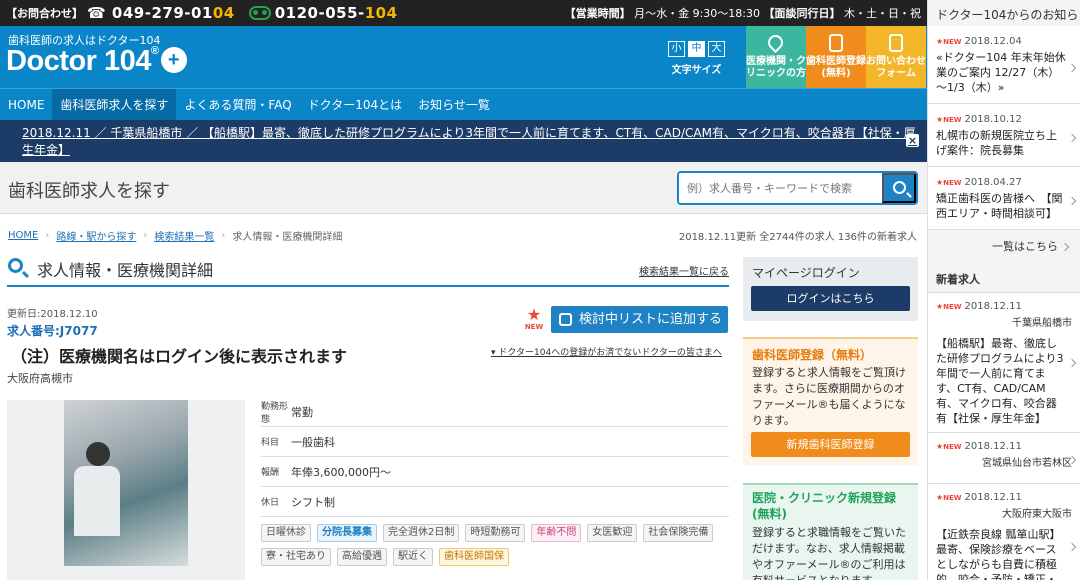  What do you see at coordinates (836, 67) in the screenshot?
I see `register-button-label: 歯科医師登録(無料)` at bounding box center [836, 67].